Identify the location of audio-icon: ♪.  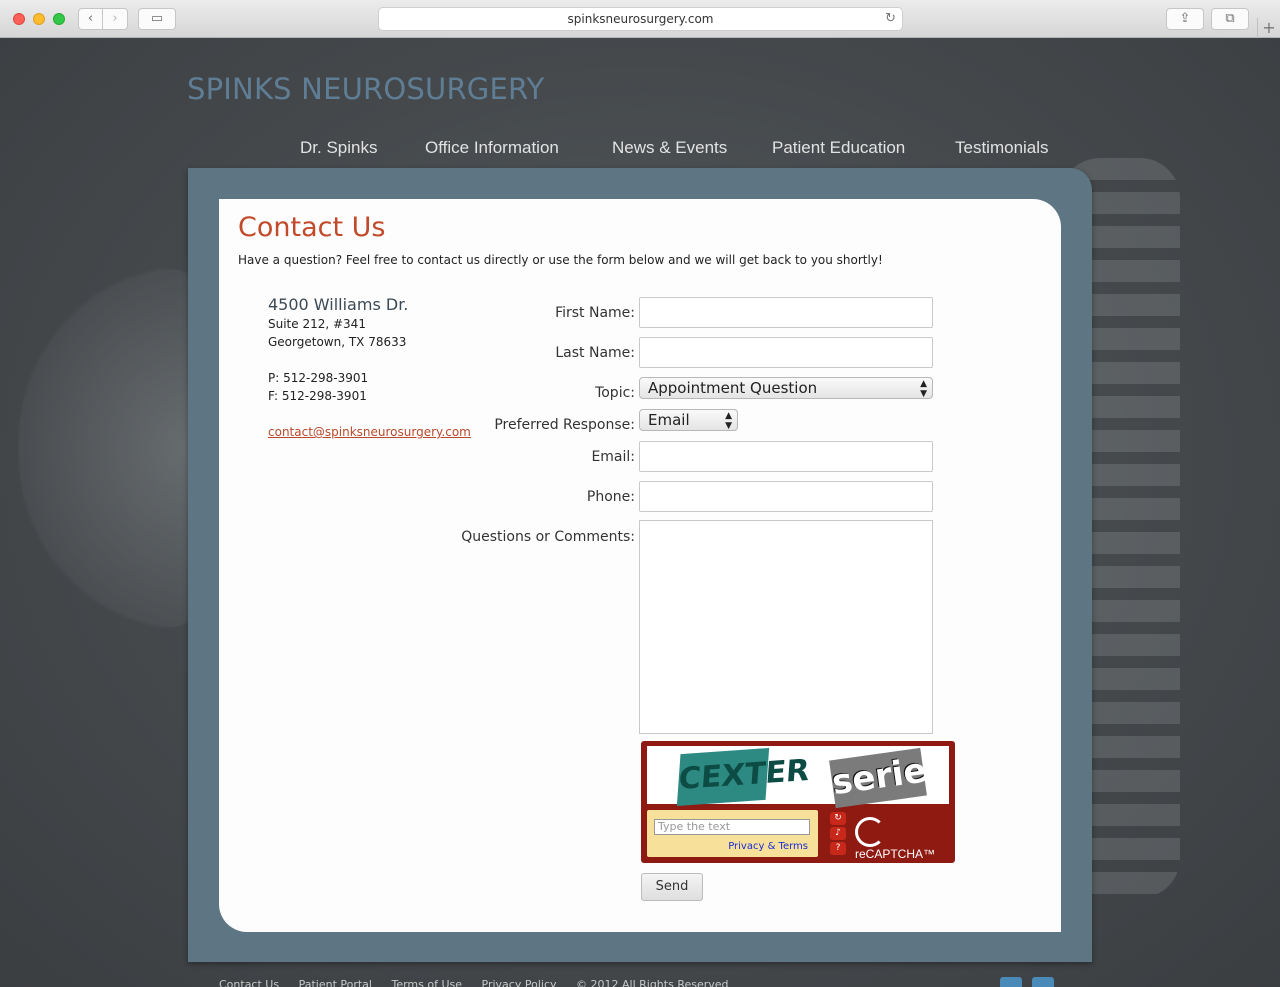
(838, 833).